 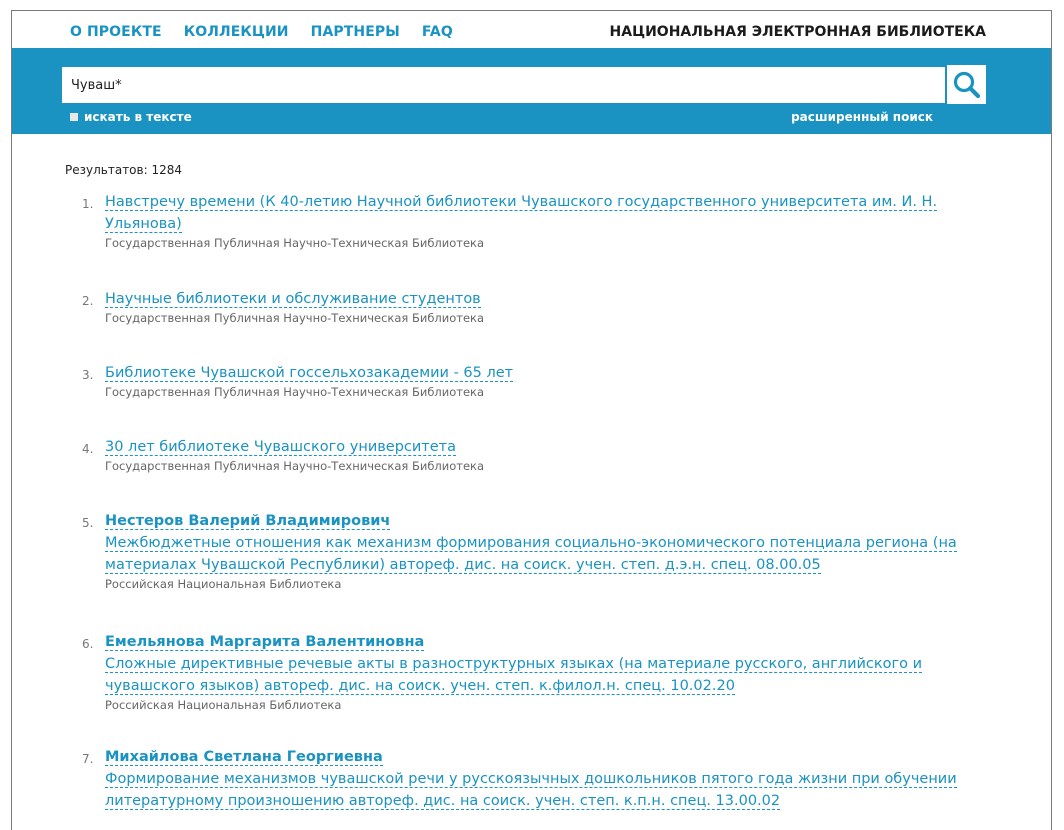 What do you see at coordinates (138, 117) in the screenshot?
I see `search-in-text-label: искать в тексте` at bounding box center [138, 117].